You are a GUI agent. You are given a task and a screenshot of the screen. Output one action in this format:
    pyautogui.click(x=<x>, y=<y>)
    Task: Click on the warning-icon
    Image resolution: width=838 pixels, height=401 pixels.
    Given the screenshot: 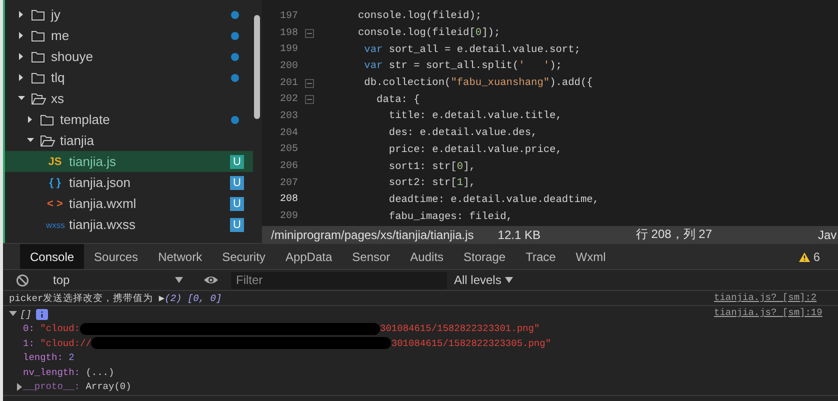 What is the action you would take?
    pyautogui.click(x=804, y=257)
    